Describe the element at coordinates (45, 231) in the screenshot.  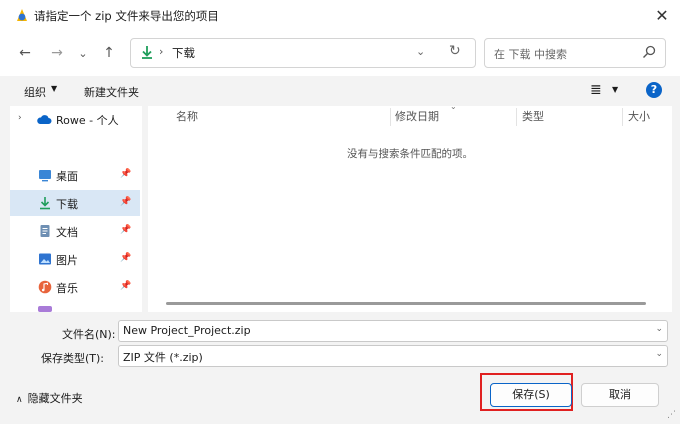
I see `document-icon` at that location.